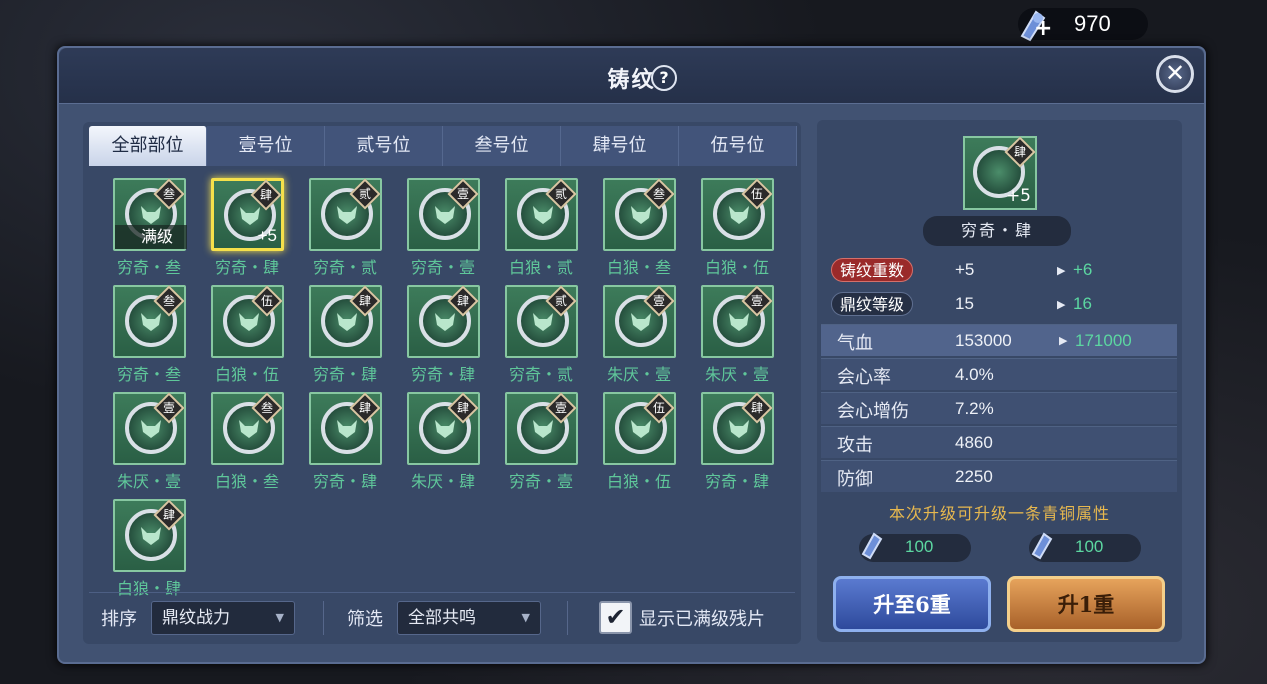  Describe the element at coordinates (999, 476) in the screenshot. I see `stat-row: 防御 2250` at that location.